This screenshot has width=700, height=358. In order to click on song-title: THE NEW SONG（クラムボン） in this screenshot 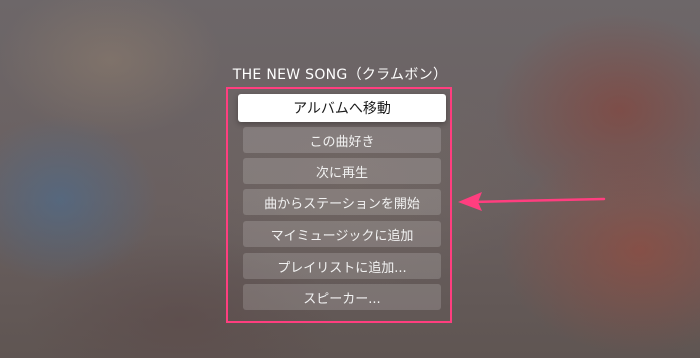, I will do `click(340, 75)`.